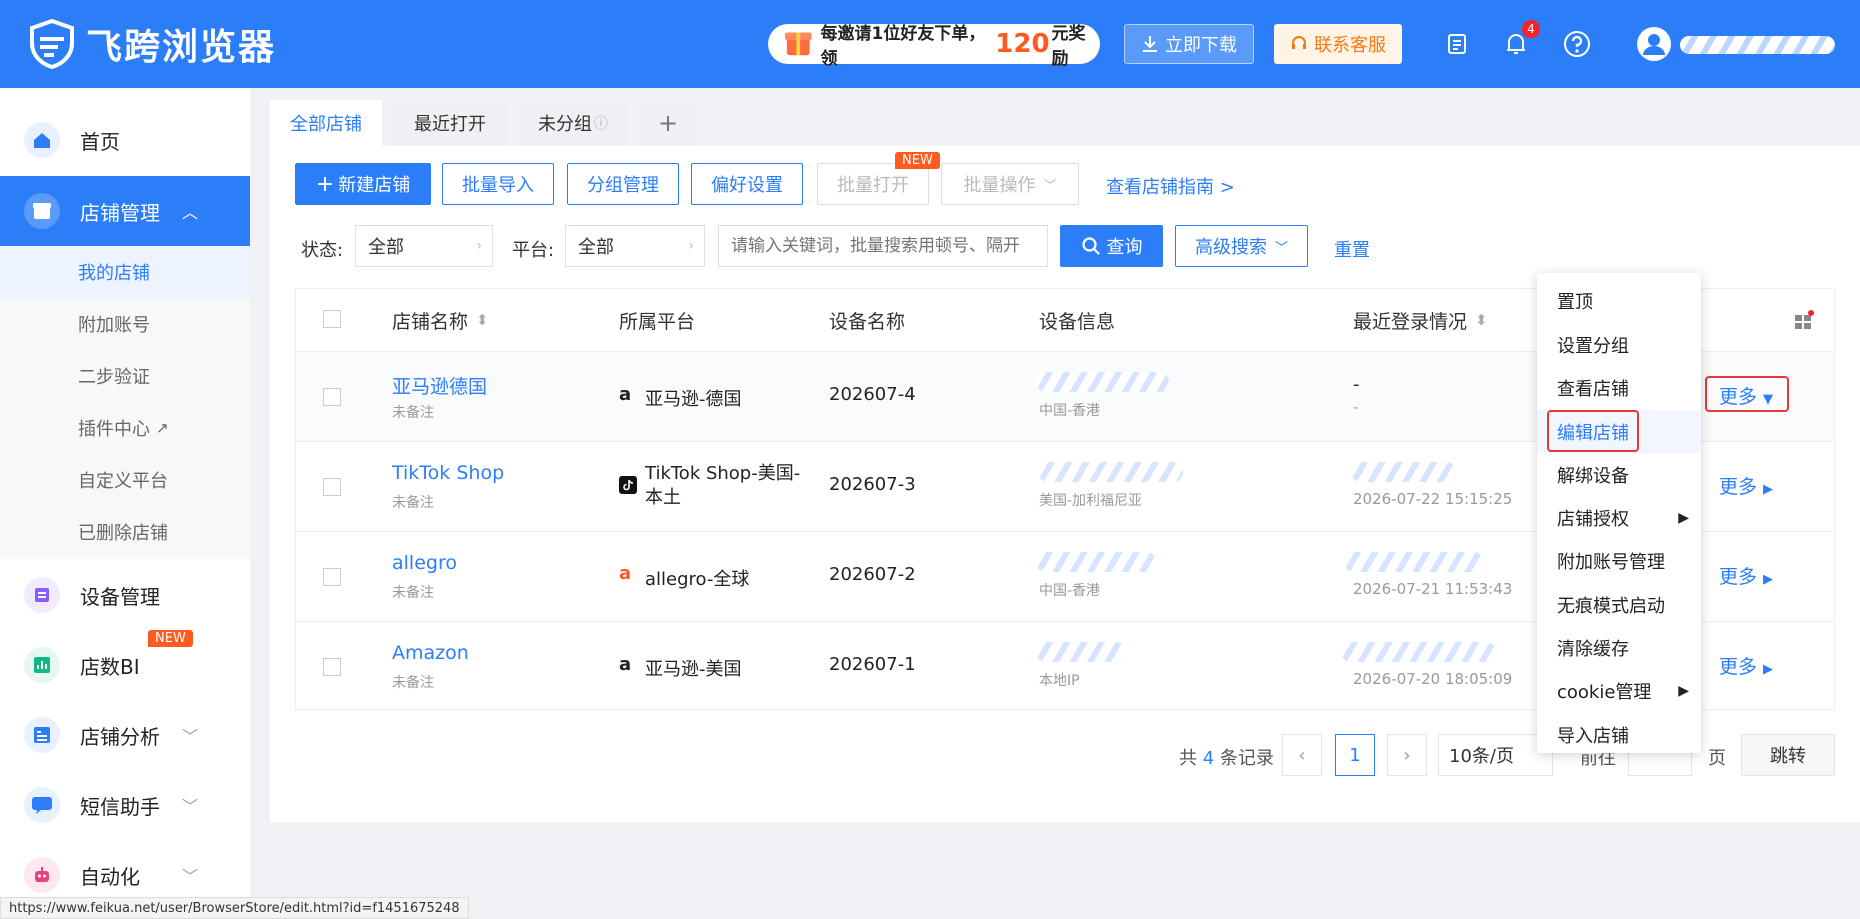 The image size is (1860, 919). I want to click on store-name-link: allegro, so click(424, 563).